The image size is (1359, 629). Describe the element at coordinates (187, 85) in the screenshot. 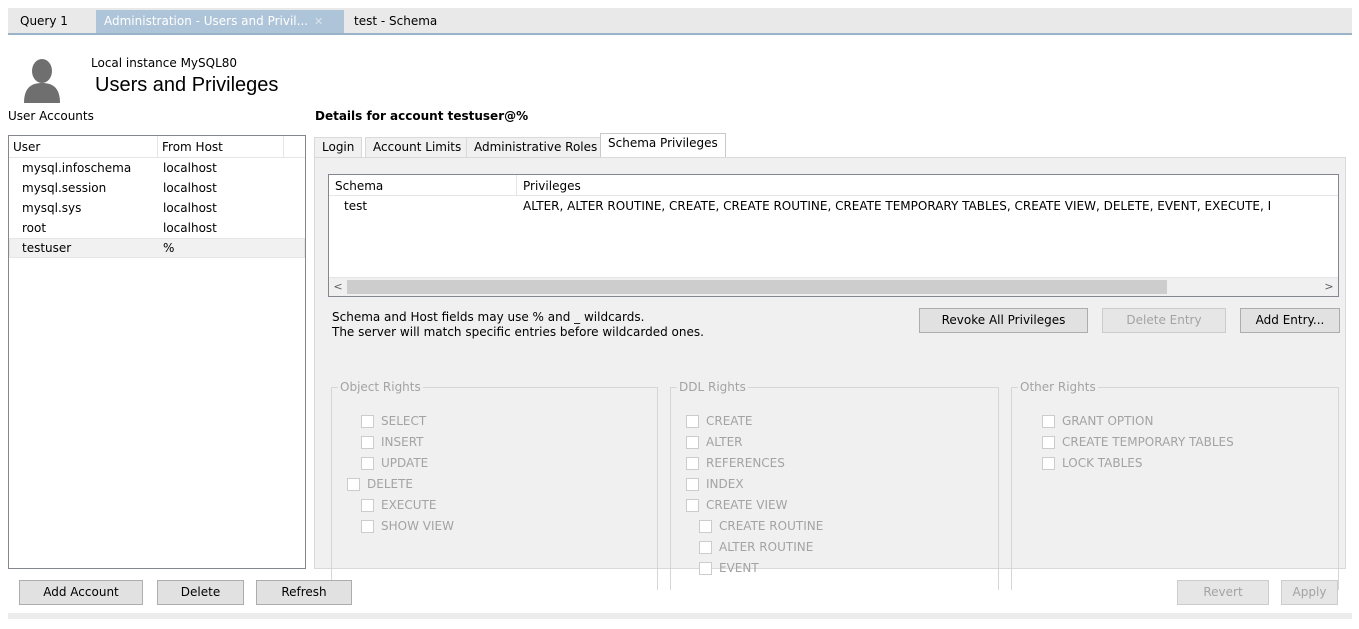

I see `page-title: Users and Privileges` at that location.